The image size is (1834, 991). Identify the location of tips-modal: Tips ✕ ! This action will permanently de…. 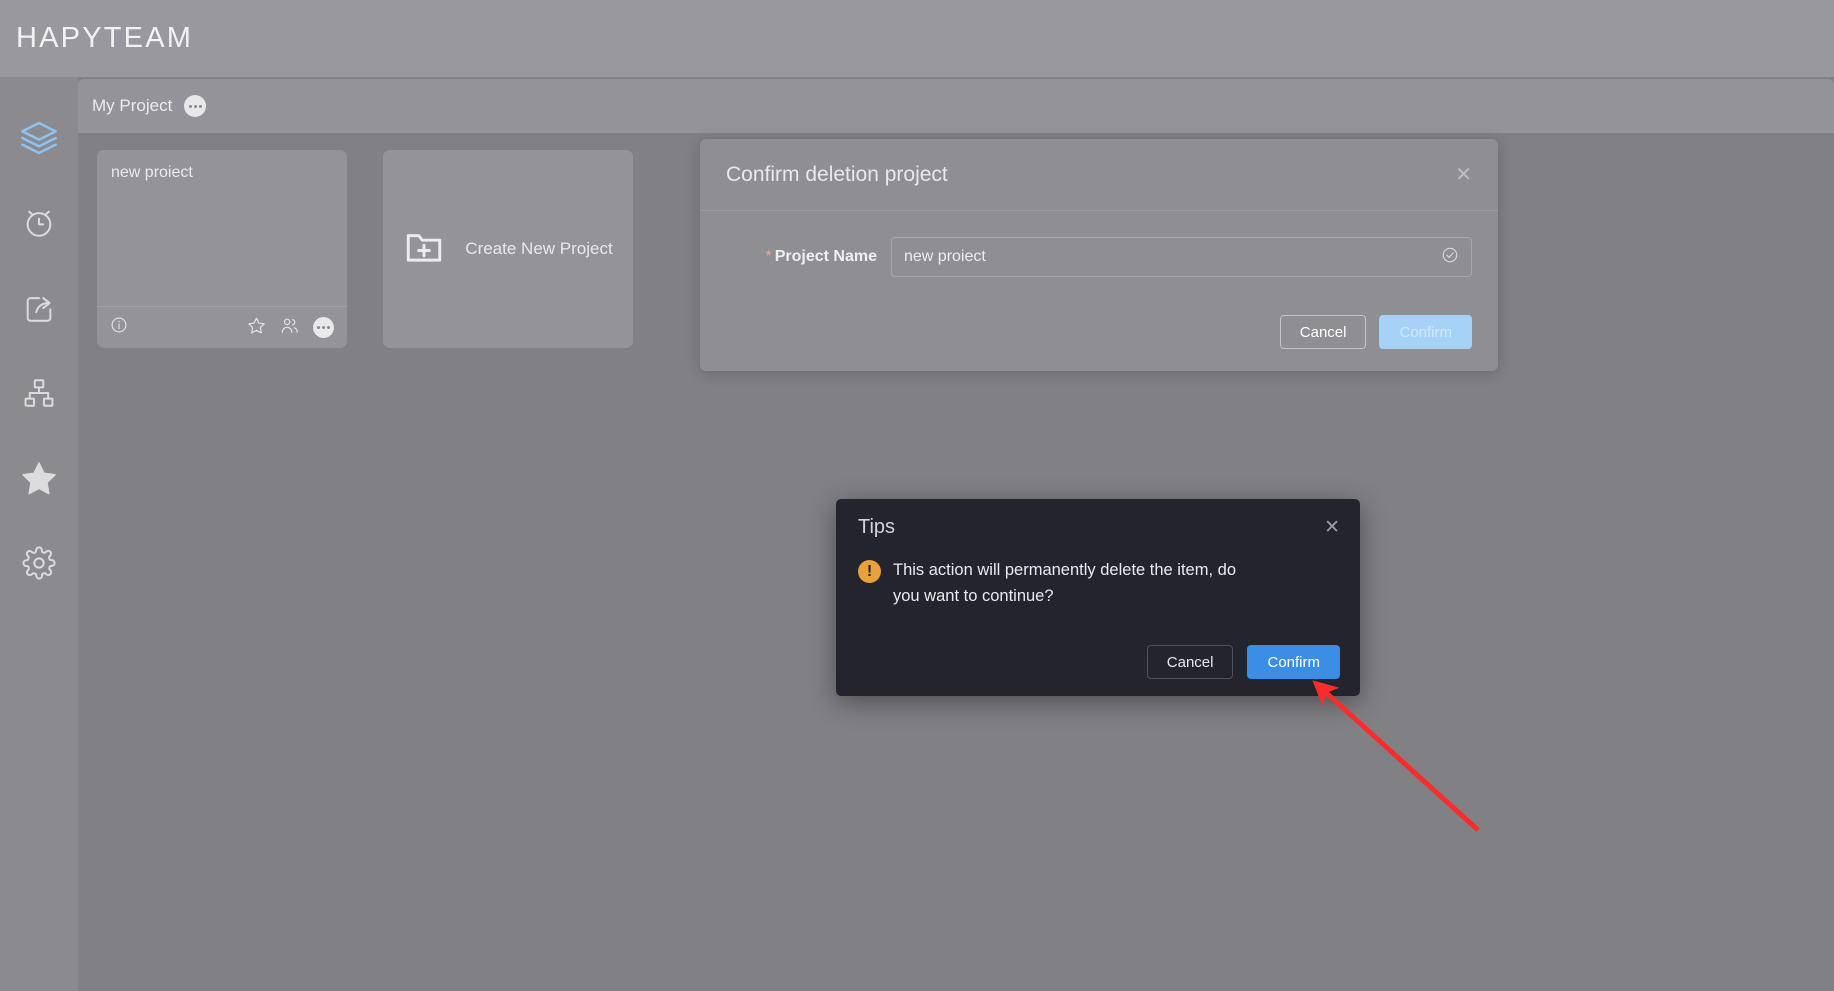
(1098, 597).